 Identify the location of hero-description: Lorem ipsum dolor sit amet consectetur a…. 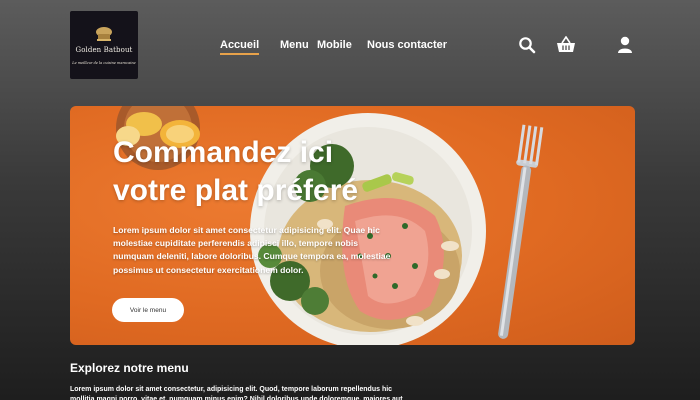
(252, 250).